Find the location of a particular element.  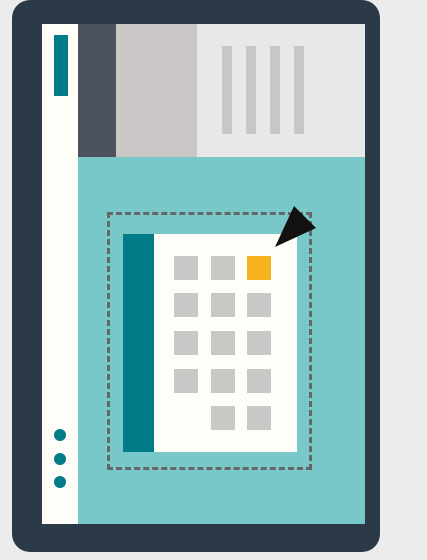

highlighted-grid-tile is located at coordinates (259, 268).